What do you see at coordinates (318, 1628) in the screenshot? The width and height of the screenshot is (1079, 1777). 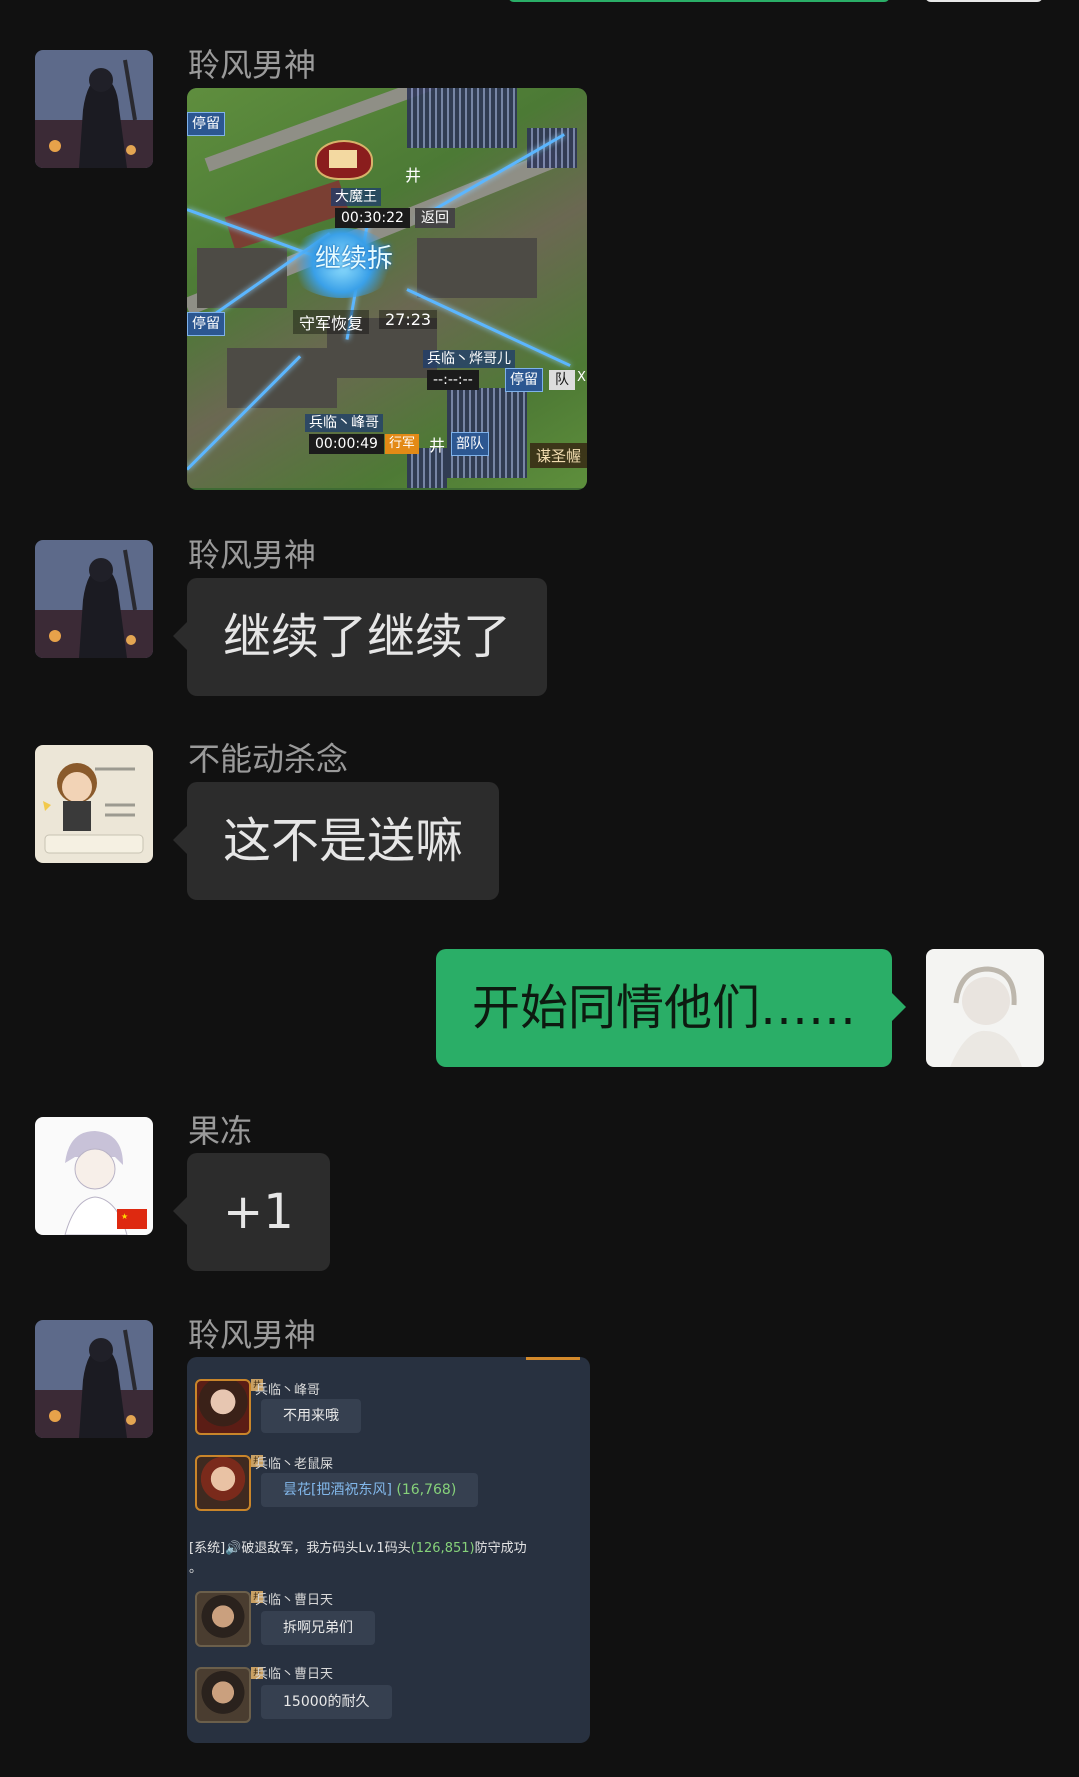 I see `chat-message: 拆啊兄弟们` at bounding box center [318, 1628].